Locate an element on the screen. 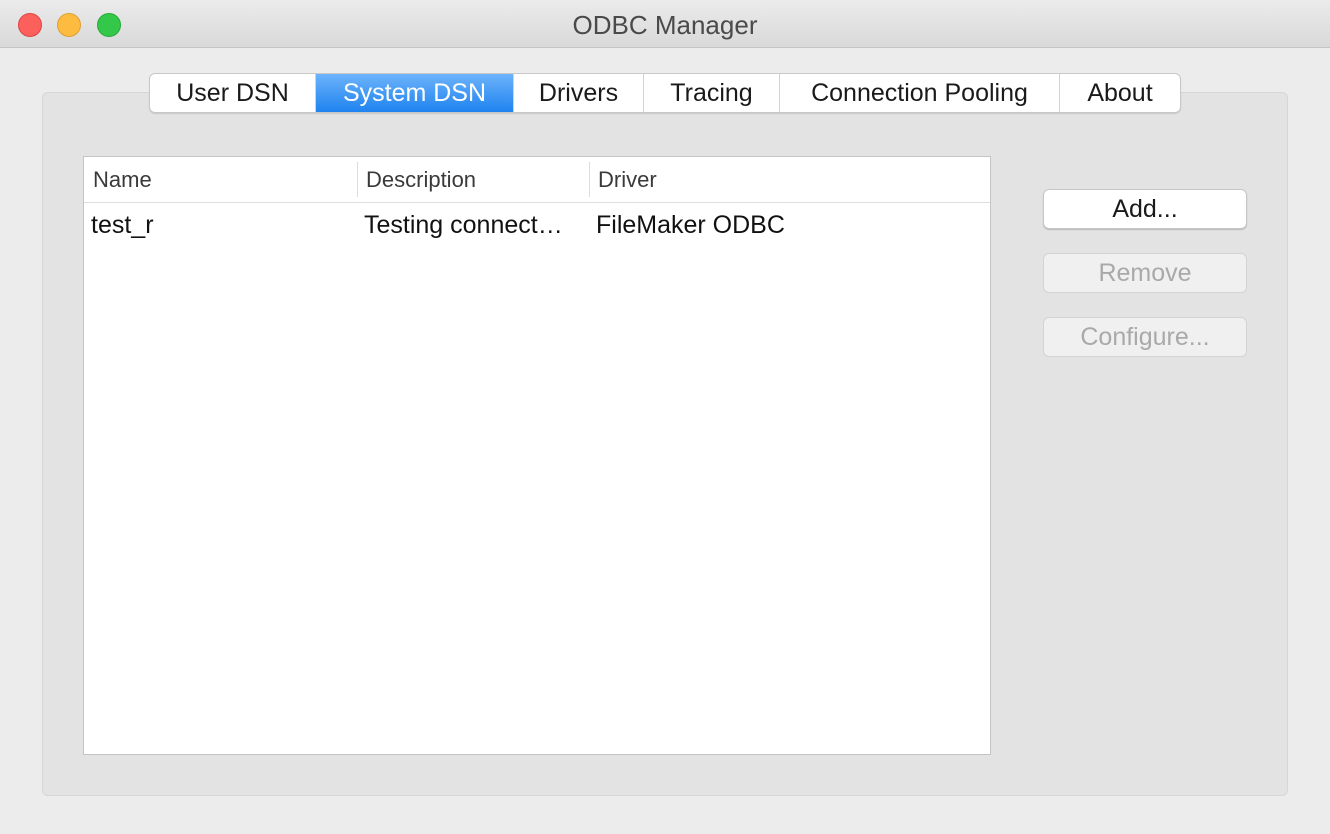  title-bar: ODBC Manager is located at coordinates (665, 24).